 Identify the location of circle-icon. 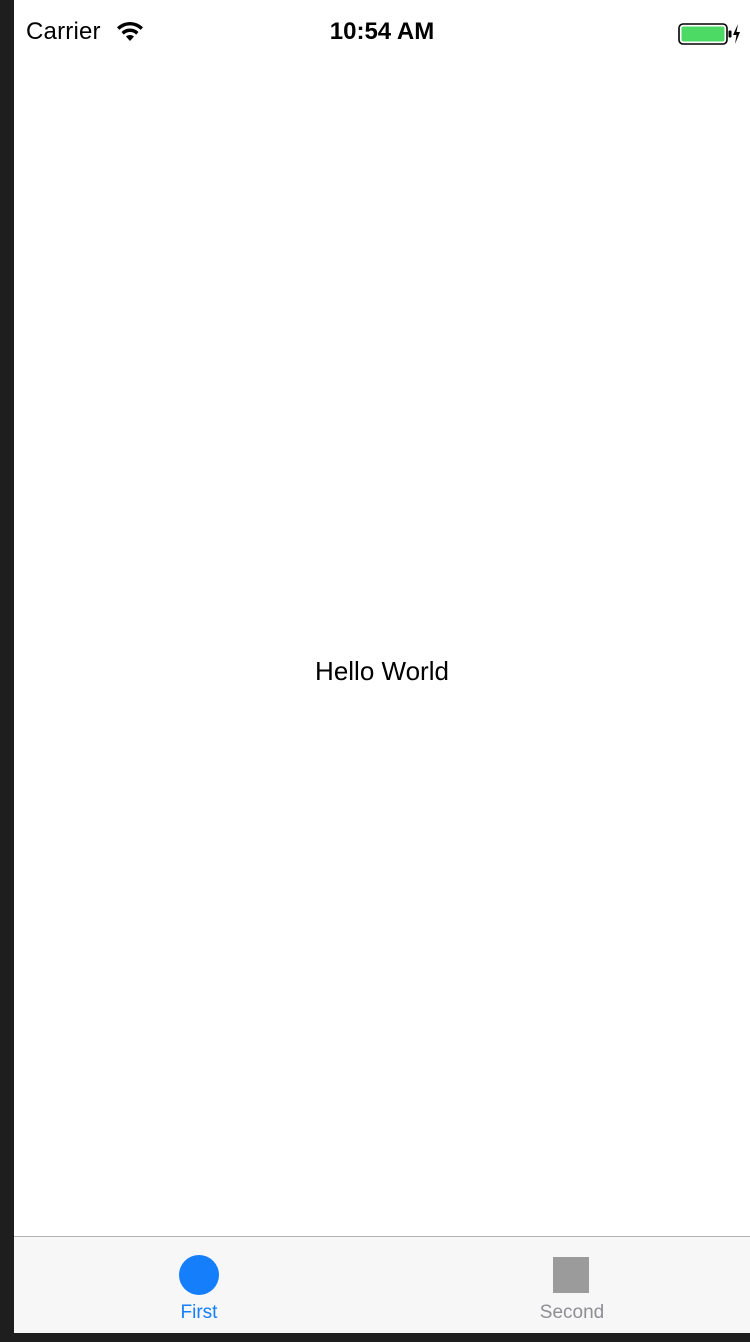
(199, 1275).